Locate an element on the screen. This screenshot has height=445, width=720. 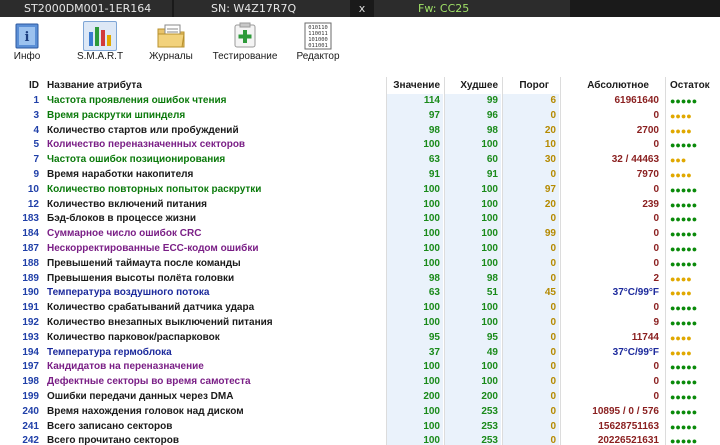
svg-text: 011001 is located at coordinates (317, 46).